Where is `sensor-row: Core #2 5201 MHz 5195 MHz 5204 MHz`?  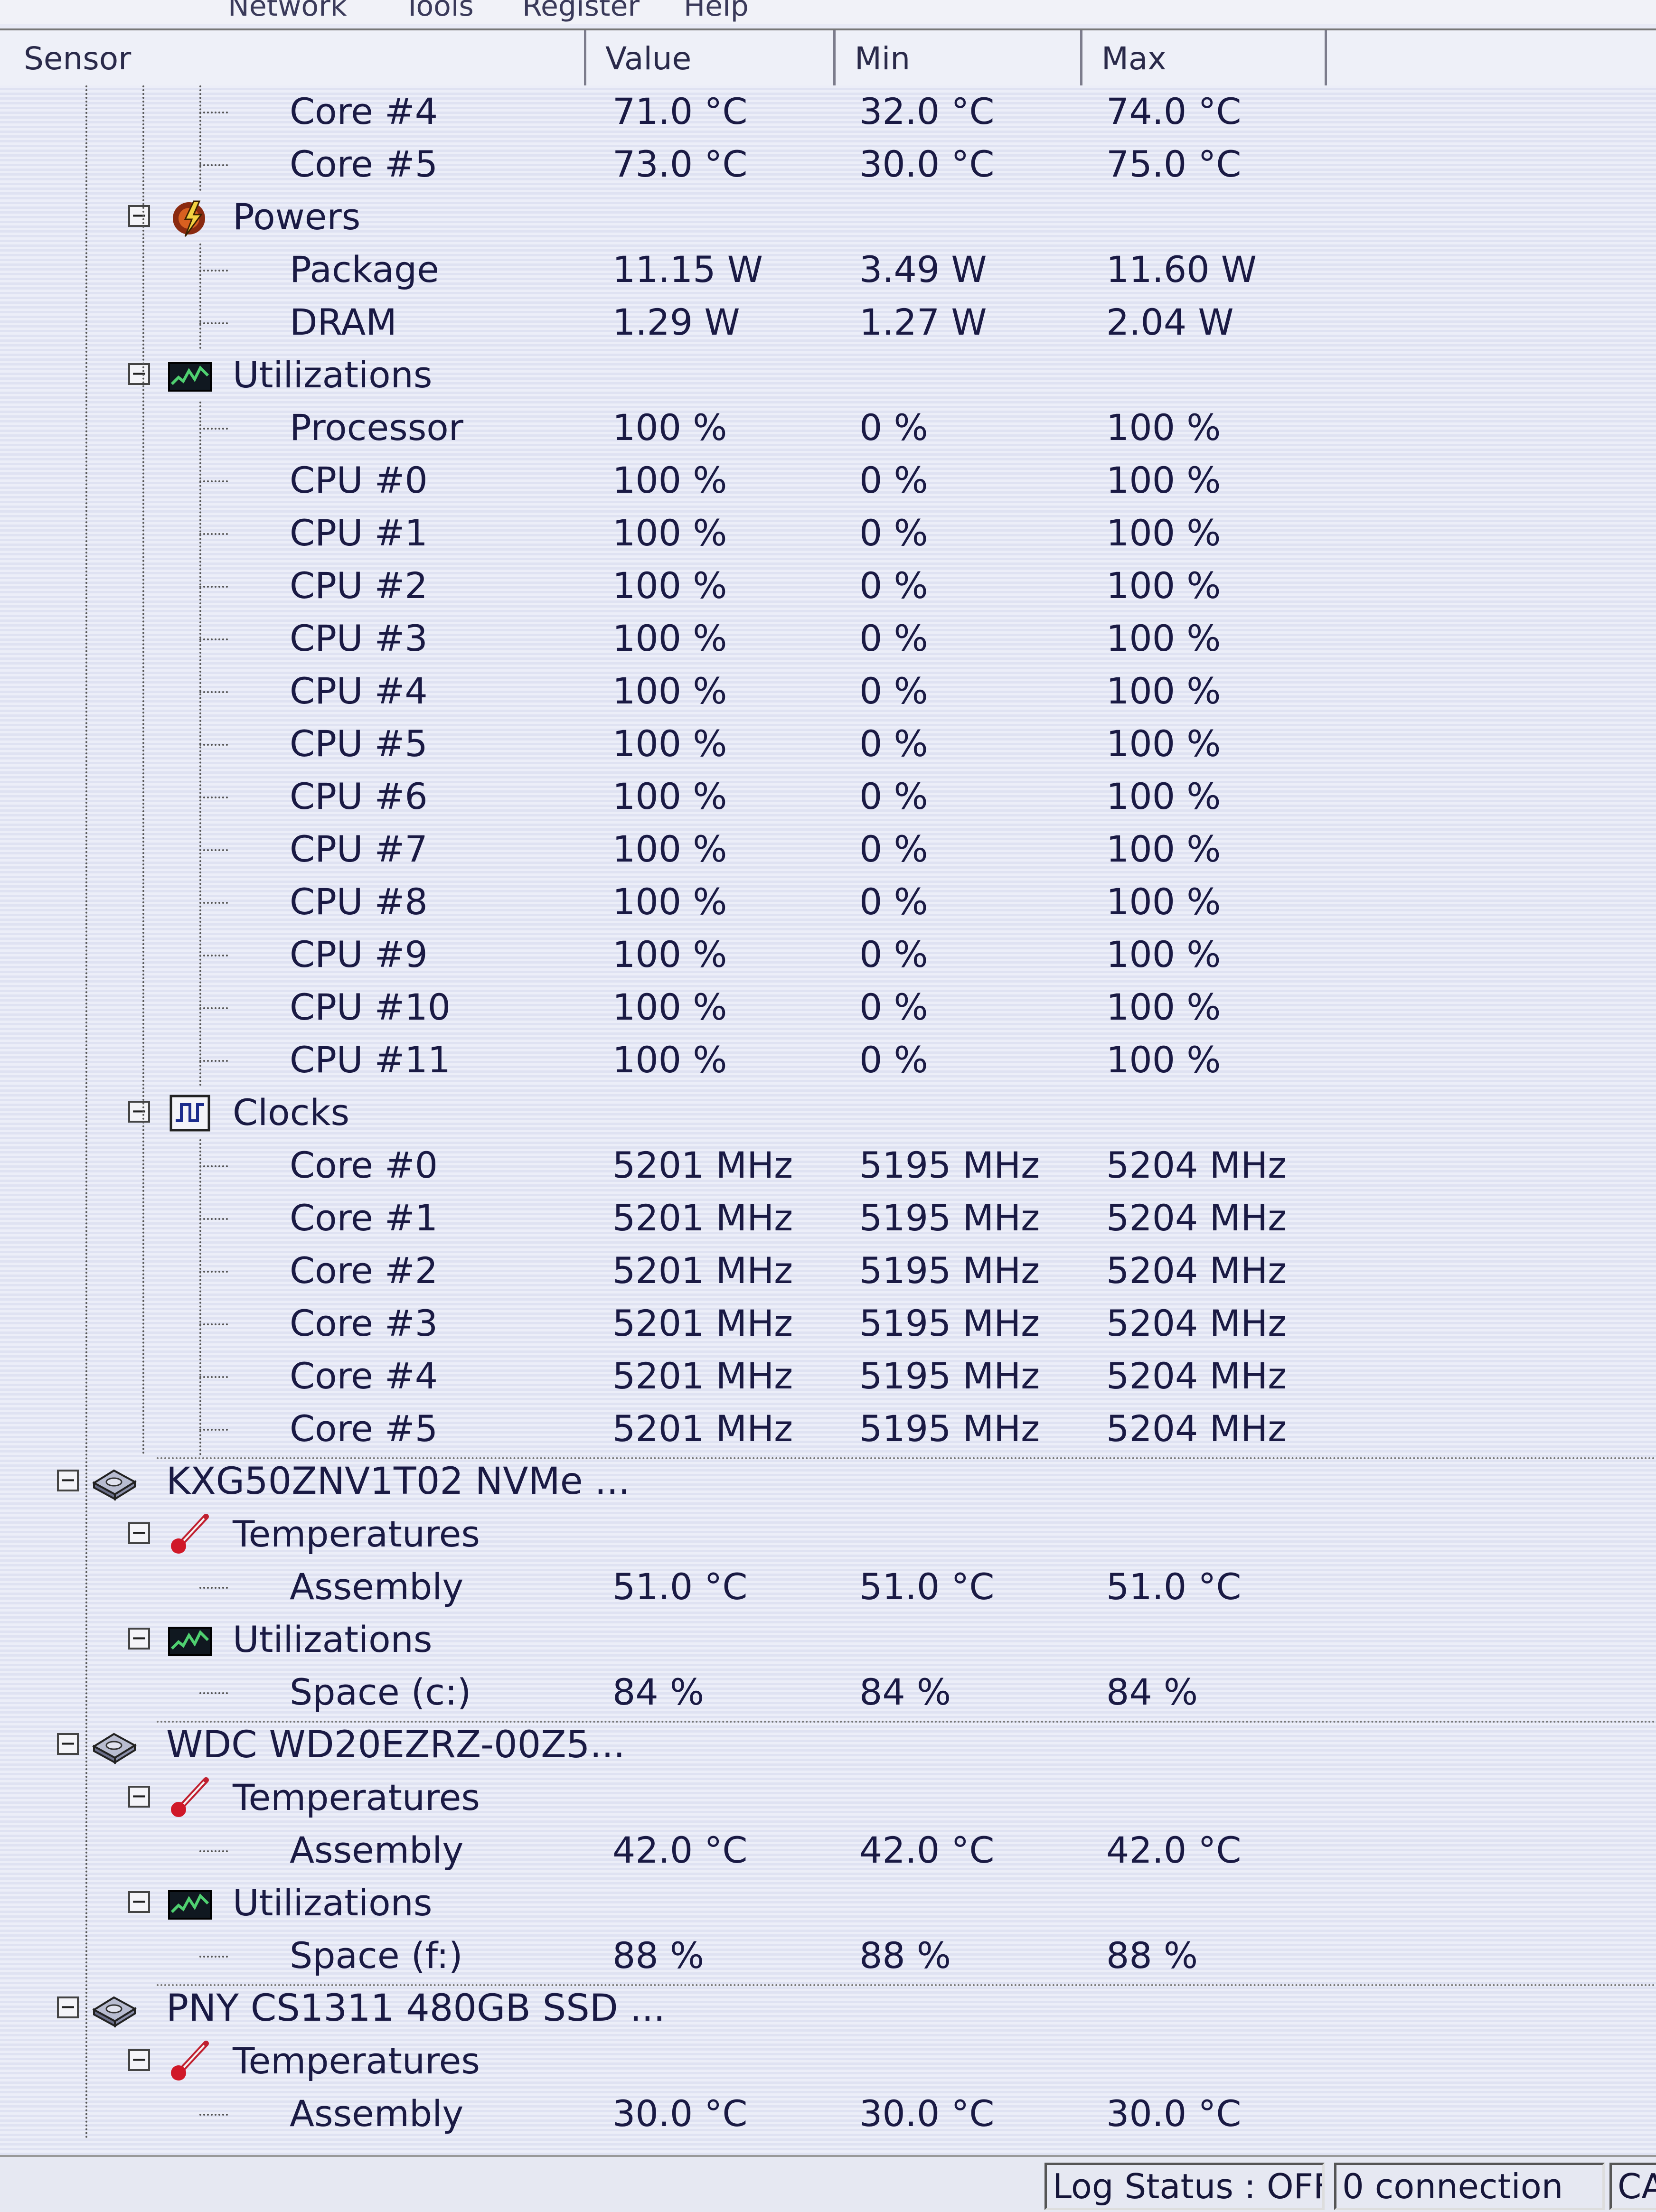 sensor-row: Core #2 5201 MHz 5195 MHz 5204 MHz is located at coordinates (828, 1271).